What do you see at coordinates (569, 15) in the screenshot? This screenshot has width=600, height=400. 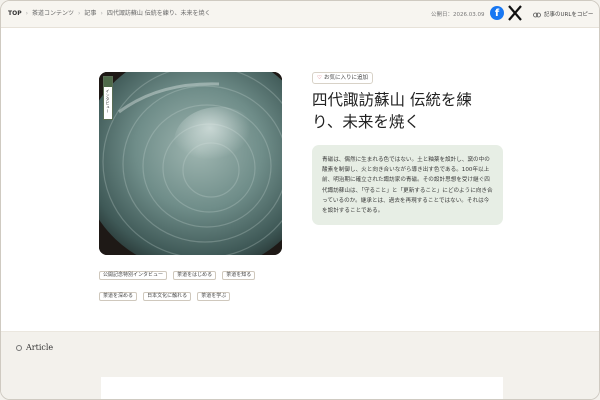 I see `copy-url-label: 記事のURLをコピー` at bounding box center [569, 15].